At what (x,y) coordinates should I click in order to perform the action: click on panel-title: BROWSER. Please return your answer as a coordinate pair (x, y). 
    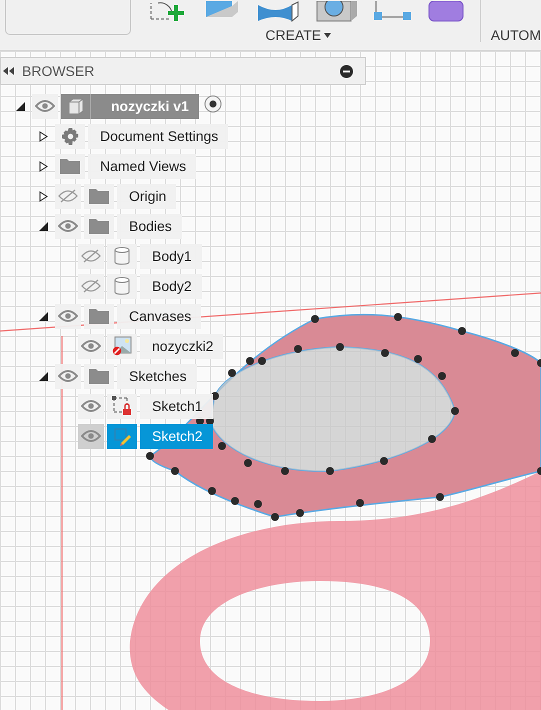
    Looking at the image, I should click on (59, 71).